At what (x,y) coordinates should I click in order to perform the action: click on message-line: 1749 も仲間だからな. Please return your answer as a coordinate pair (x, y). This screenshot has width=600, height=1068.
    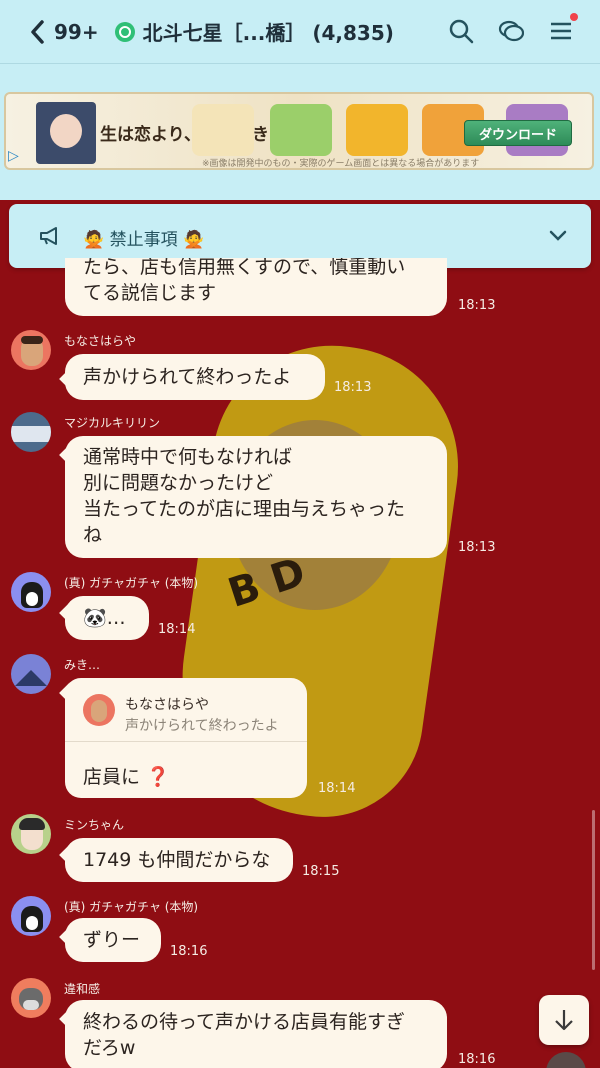
    Looking at the image, I should click on (177, 860).